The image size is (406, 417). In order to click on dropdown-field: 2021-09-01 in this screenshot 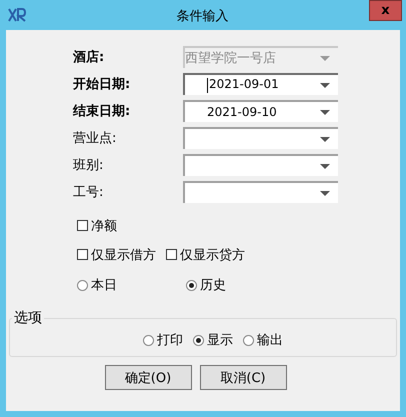, I will do `click(260, 84)`.